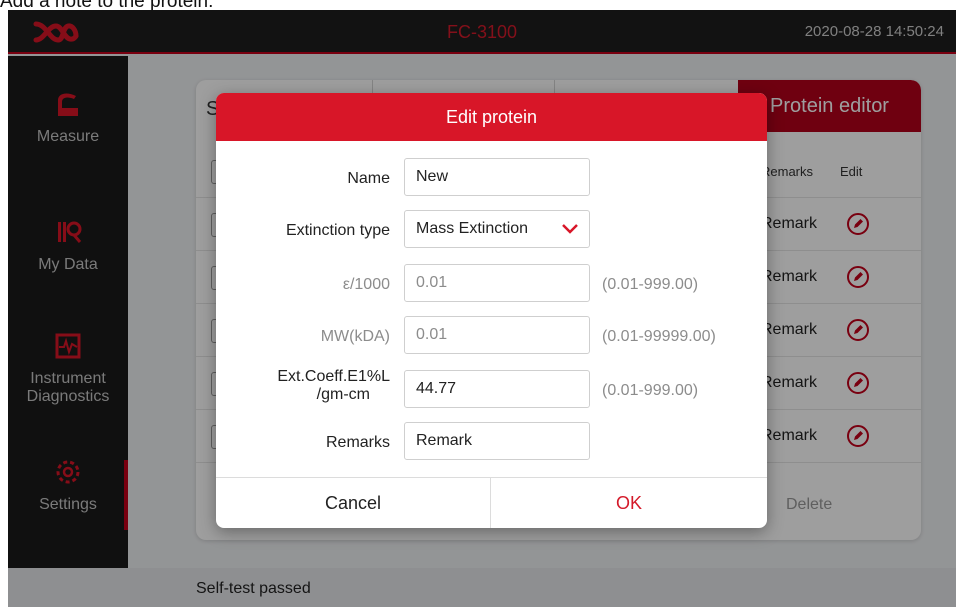 This screenshot has width=964, height=607. I want to click on ext-coeff-label-line2: /gm-cm, so click(343, 394).